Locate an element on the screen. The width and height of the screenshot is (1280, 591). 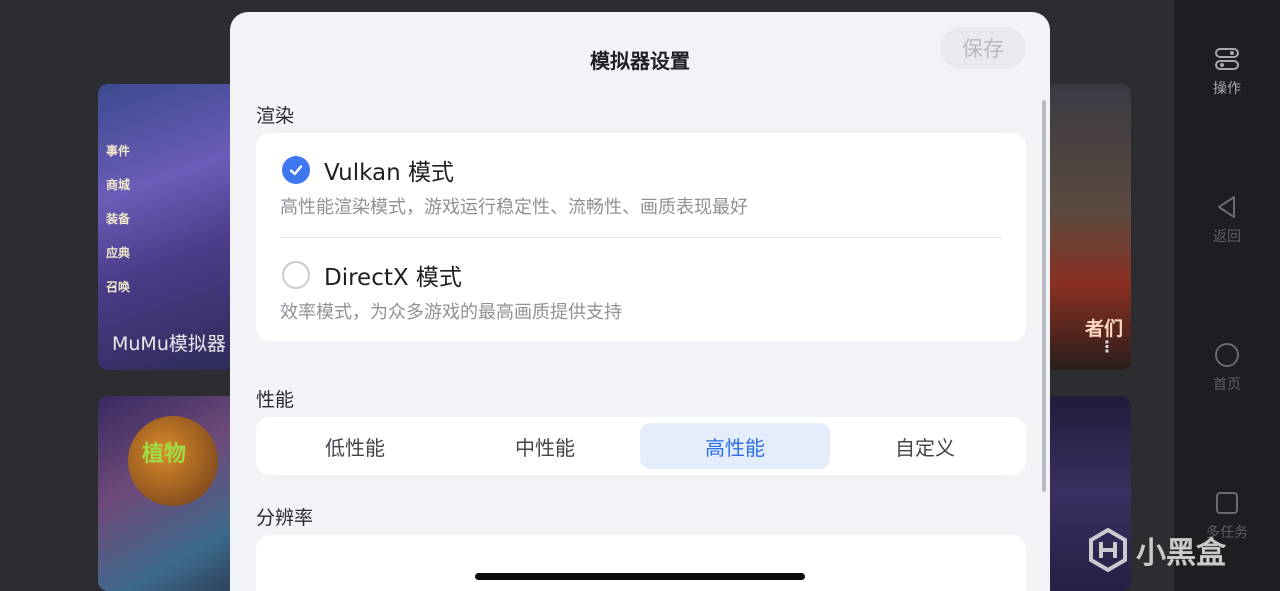
checkbox-checked-icon is located at coordinates (296, 170).